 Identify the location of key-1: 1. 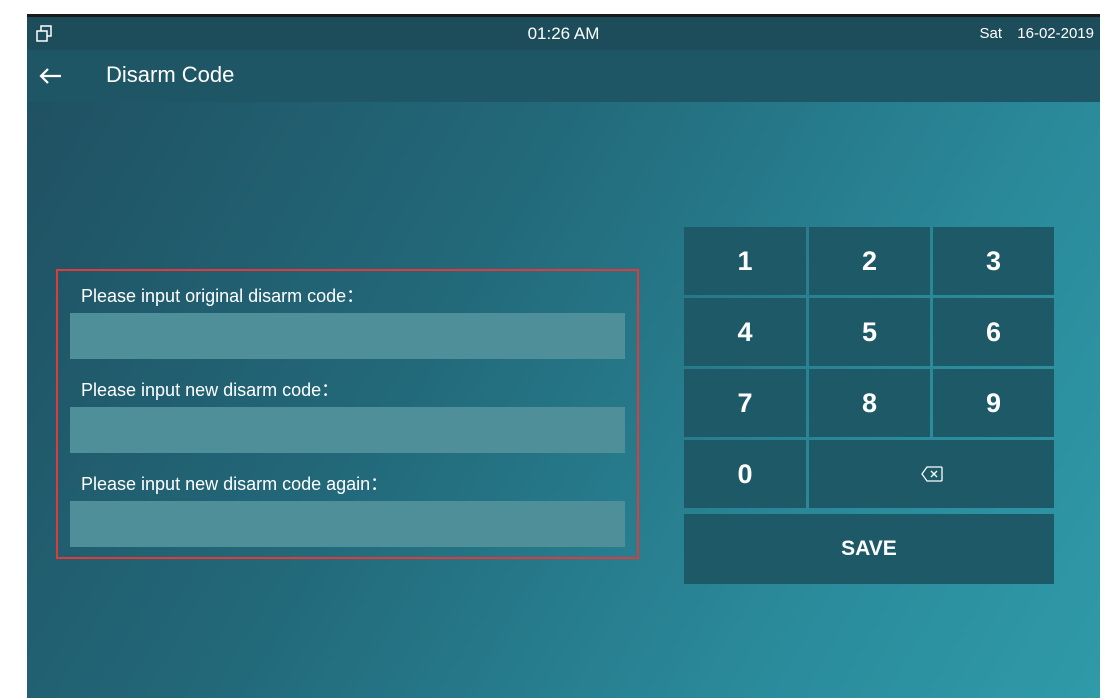
(745, 261).